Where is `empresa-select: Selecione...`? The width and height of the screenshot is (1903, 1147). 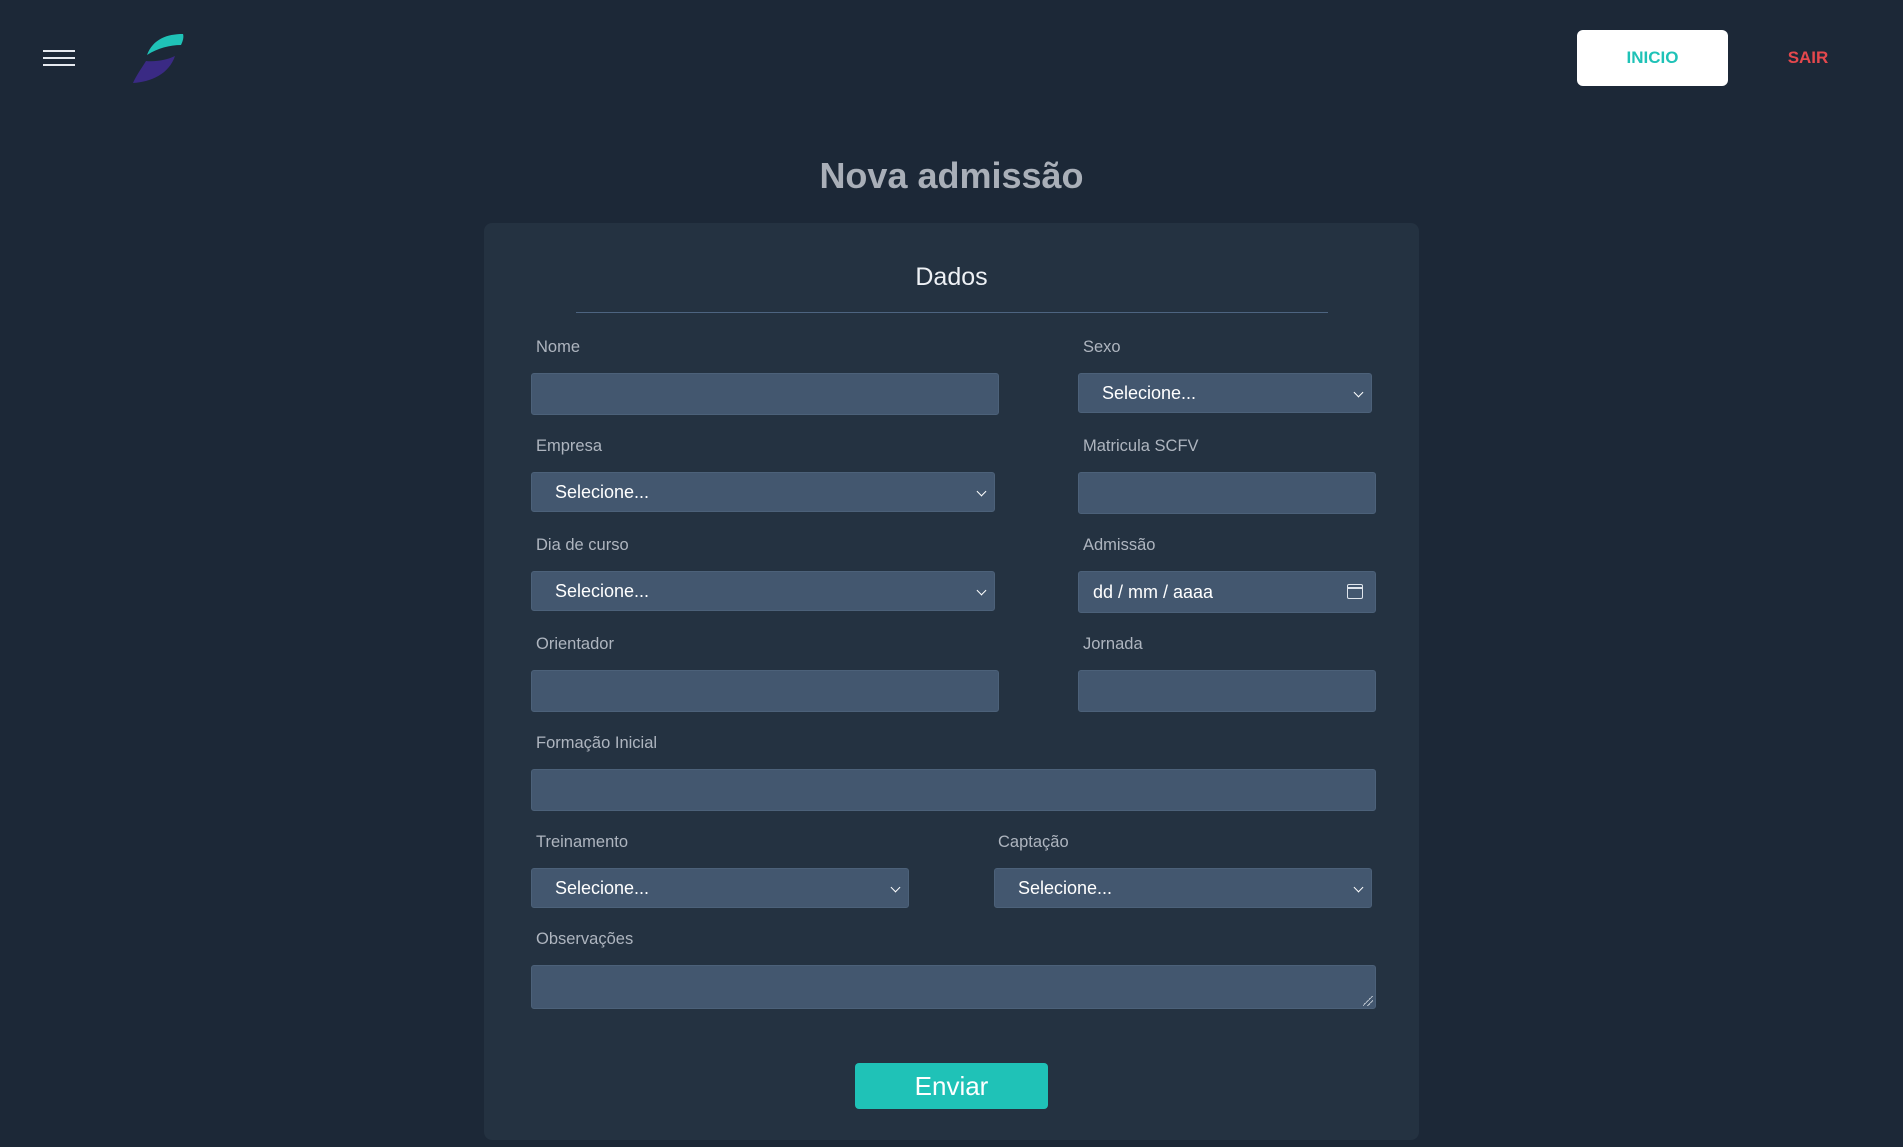 empresa-select: Selecione... is located at coordinates (763, 492).